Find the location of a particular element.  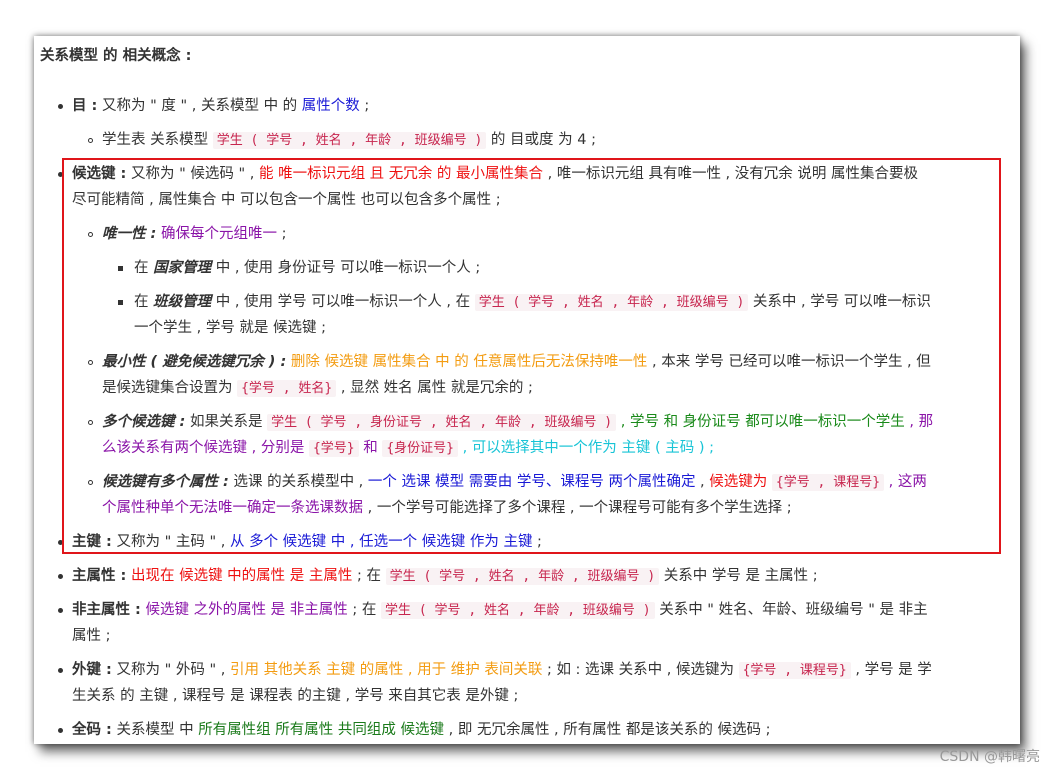

page-title: 关系模型 的 相关概念 : is located at coordinates (116, 56).